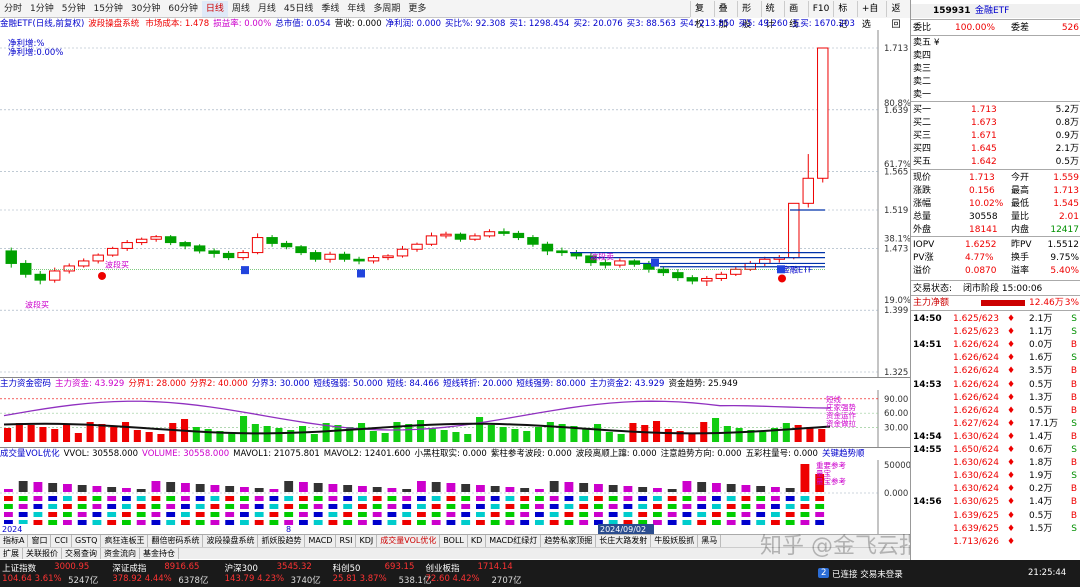  What do you see at coordinates (922, 123) in the screenshot?
I see `buy-label: 买二` at bounding box center [922, 123].